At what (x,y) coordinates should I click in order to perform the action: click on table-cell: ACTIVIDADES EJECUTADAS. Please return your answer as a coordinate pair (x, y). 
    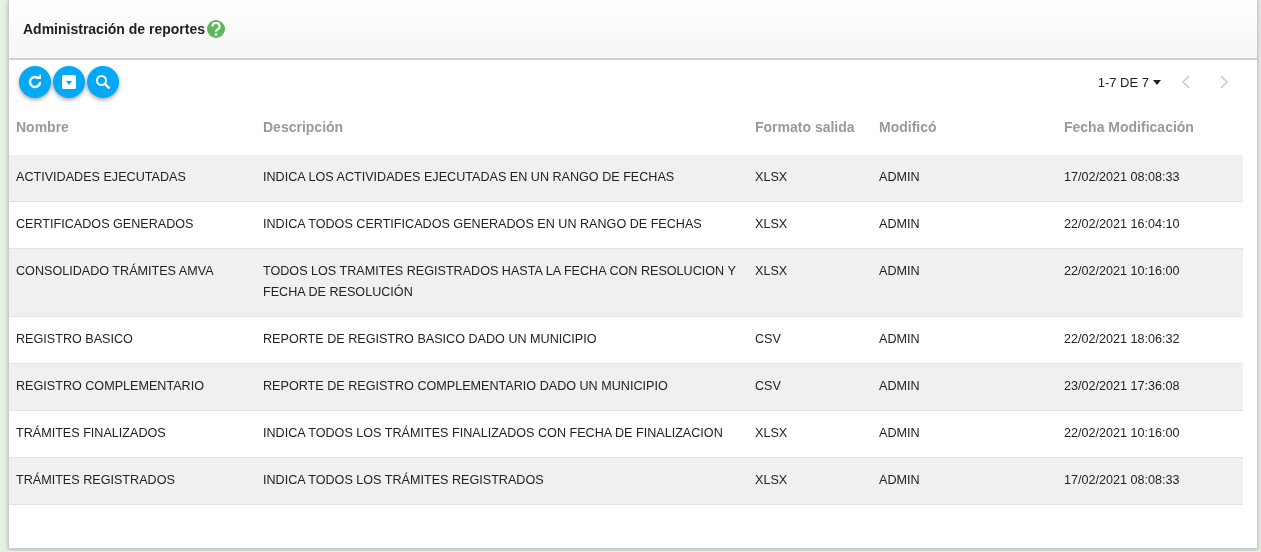
    Looking at the image, I should click on (132, 178).